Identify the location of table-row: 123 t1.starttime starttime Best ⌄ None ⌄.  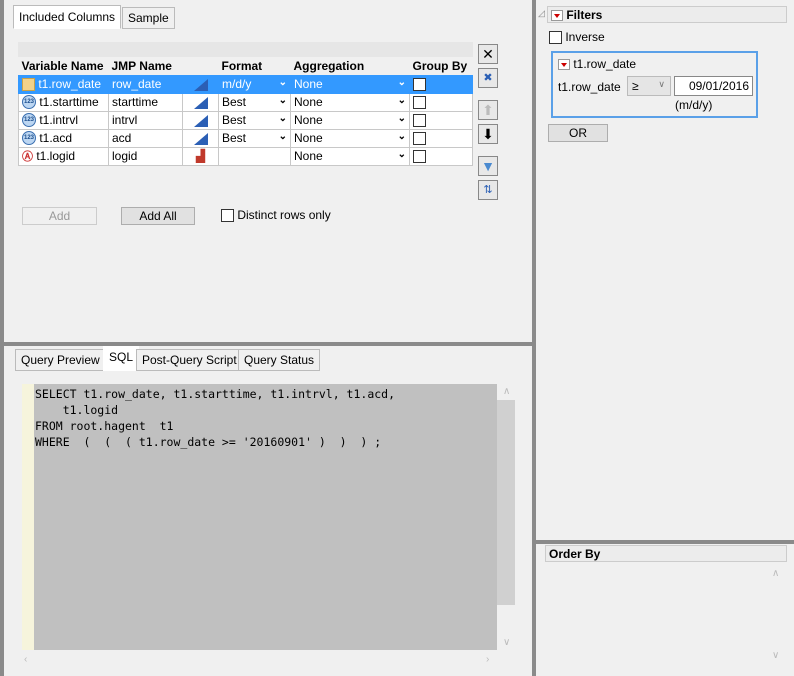
(245, 102).